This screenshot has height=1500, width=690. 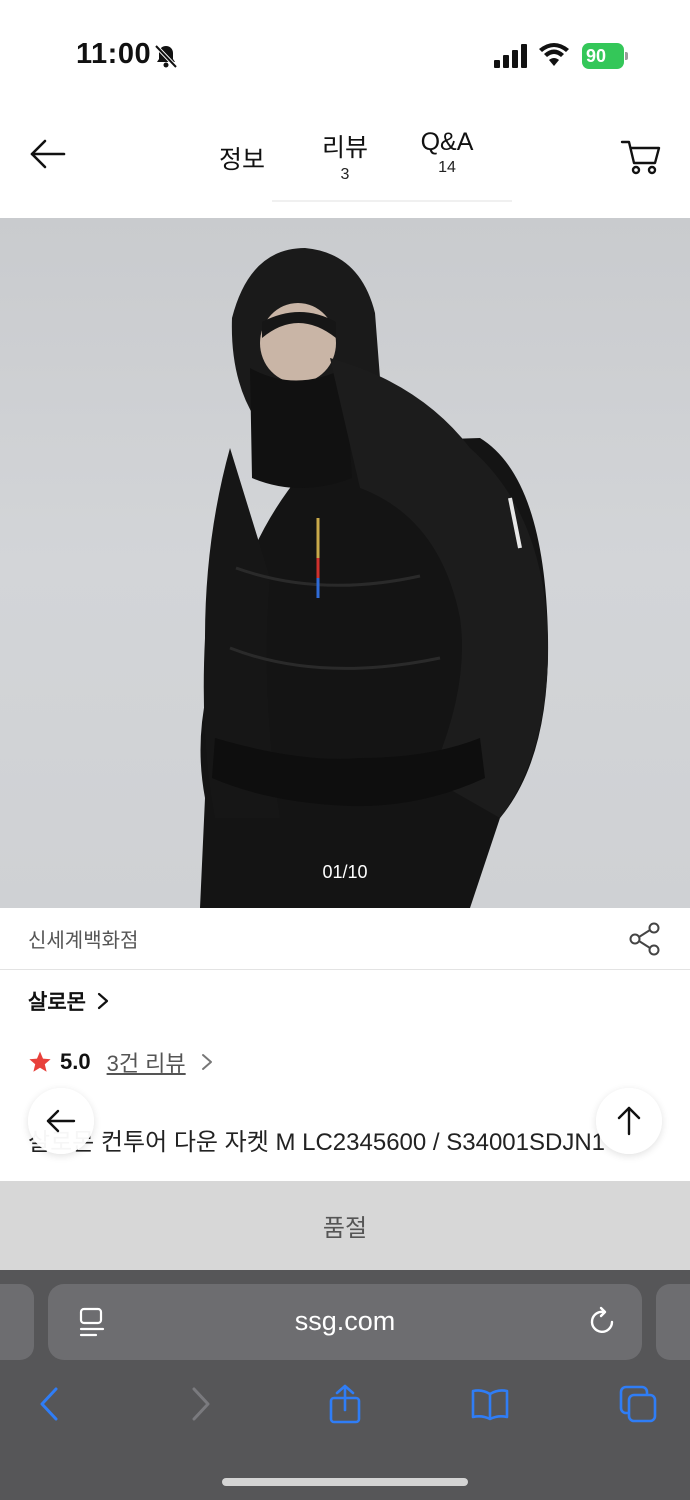 I want to click on tab-qa: Q&A 14, so click(x=447, y=152).